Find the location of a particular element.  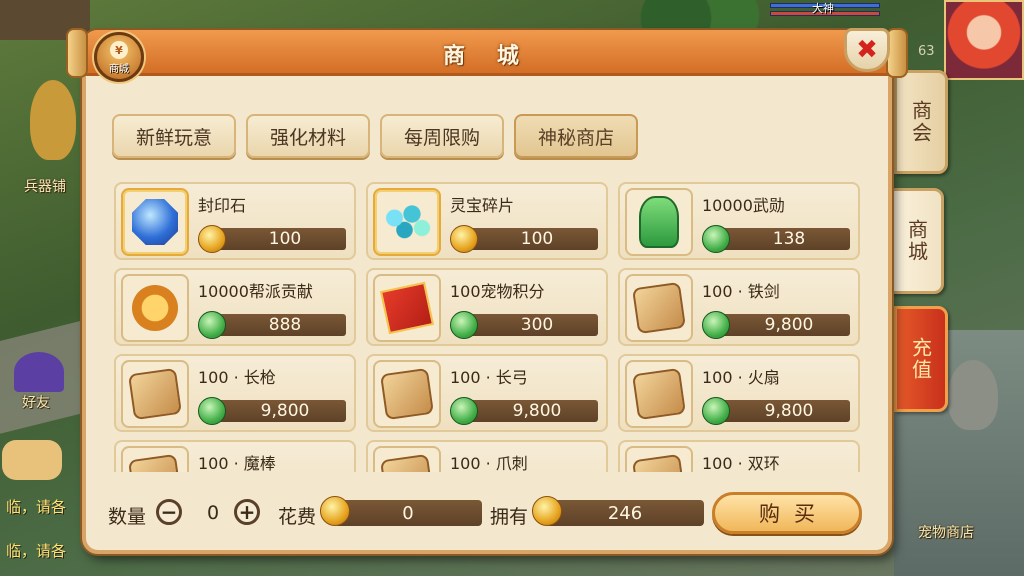

seal-stone-icon is located at coordinates (155, 222).